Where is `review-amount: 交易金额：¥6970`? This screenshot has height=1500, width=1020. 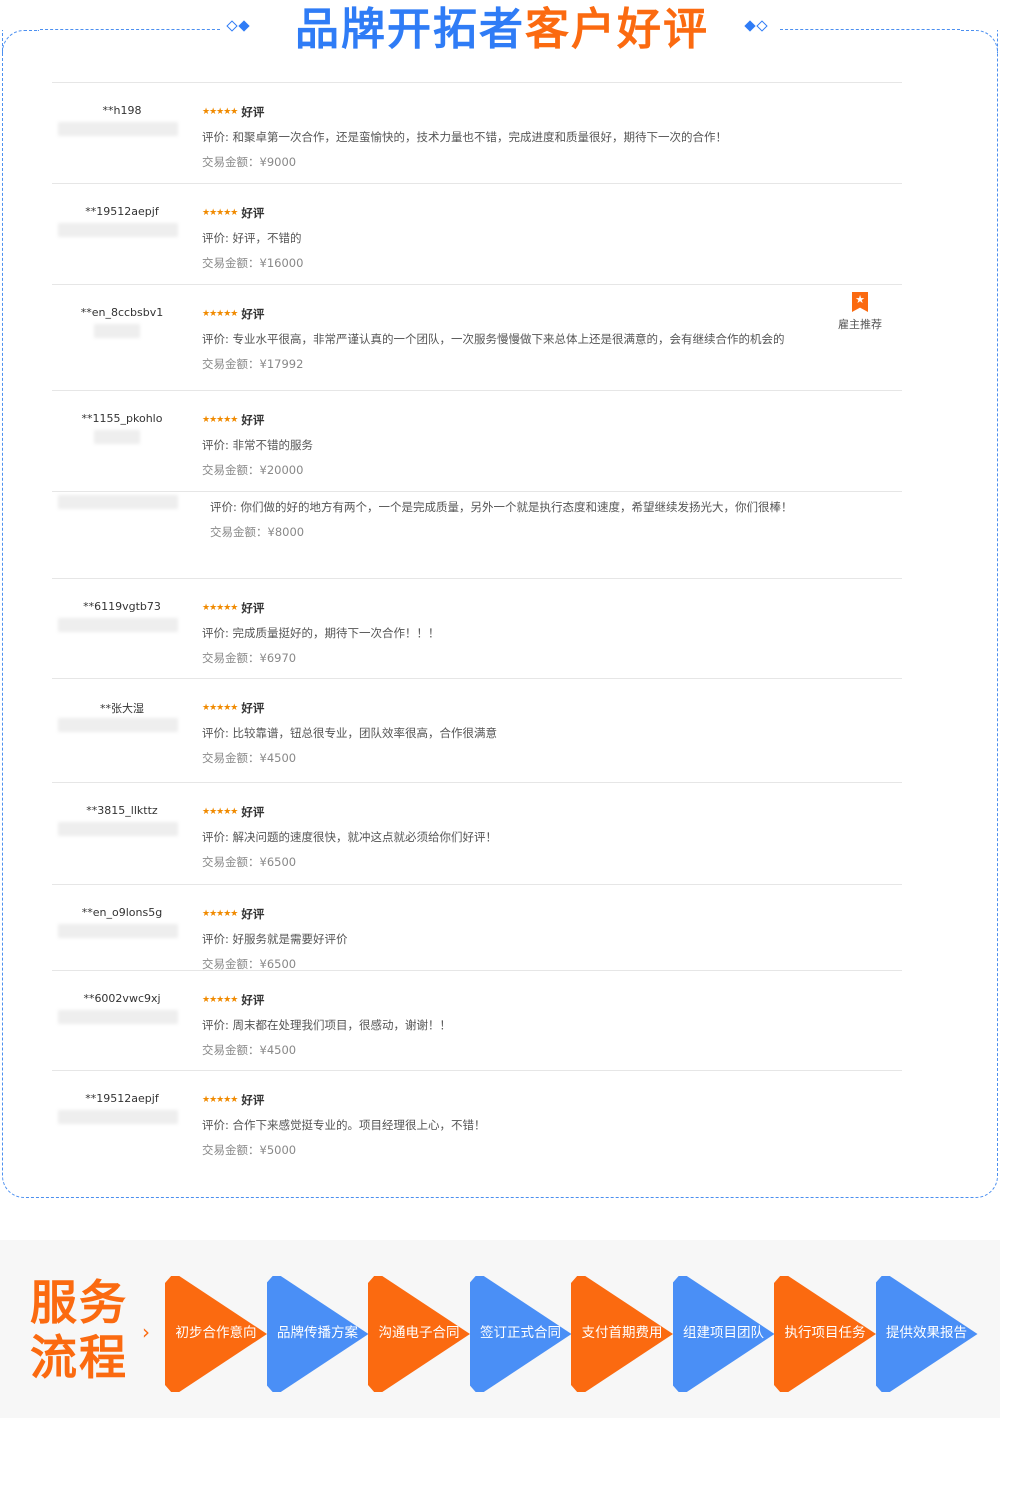 review-amount: 交易金额：¥6970 is located at coordinates (249, 658).